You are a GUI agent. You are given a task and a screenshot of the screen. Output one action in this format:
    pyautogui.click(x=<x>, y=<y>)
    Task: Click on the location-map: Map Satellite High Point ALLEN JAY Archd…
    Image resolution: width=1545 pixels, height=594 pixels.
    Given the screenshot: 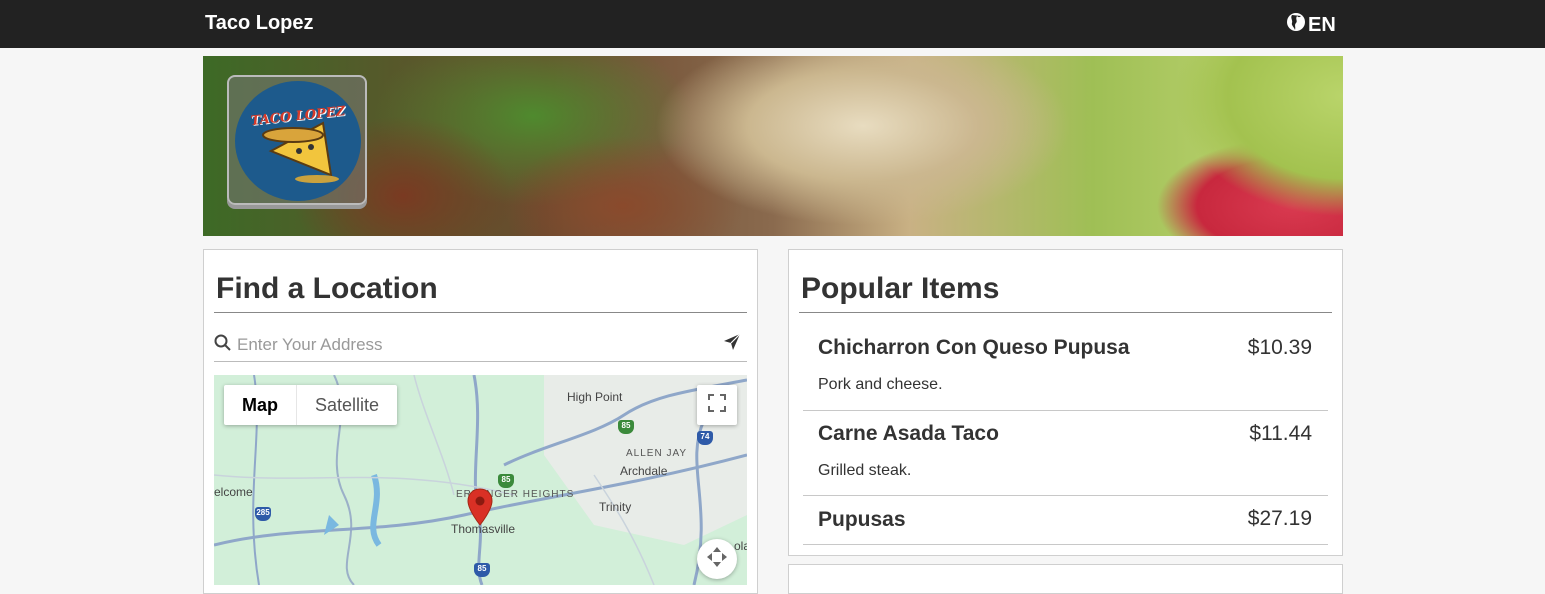 What is the action you would take?
    pyautogui.click(x=480, y=480)
    